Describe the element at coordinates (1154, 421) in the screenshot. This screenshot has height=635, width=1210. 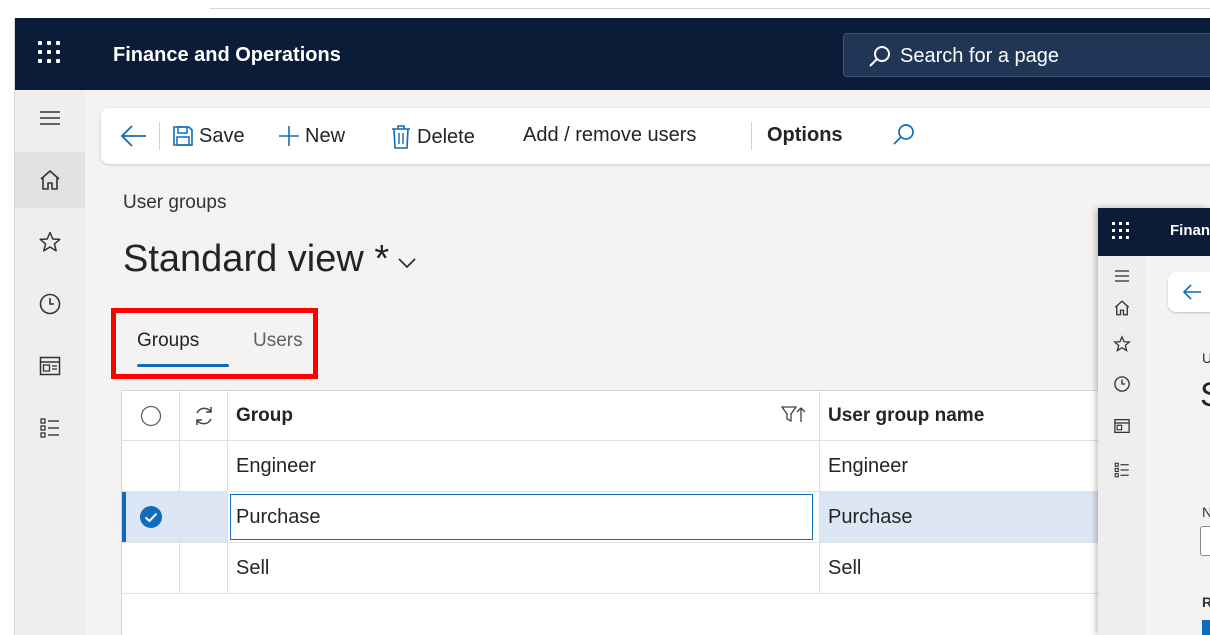
I see `secondary-window: Finance and Operations` at that location.